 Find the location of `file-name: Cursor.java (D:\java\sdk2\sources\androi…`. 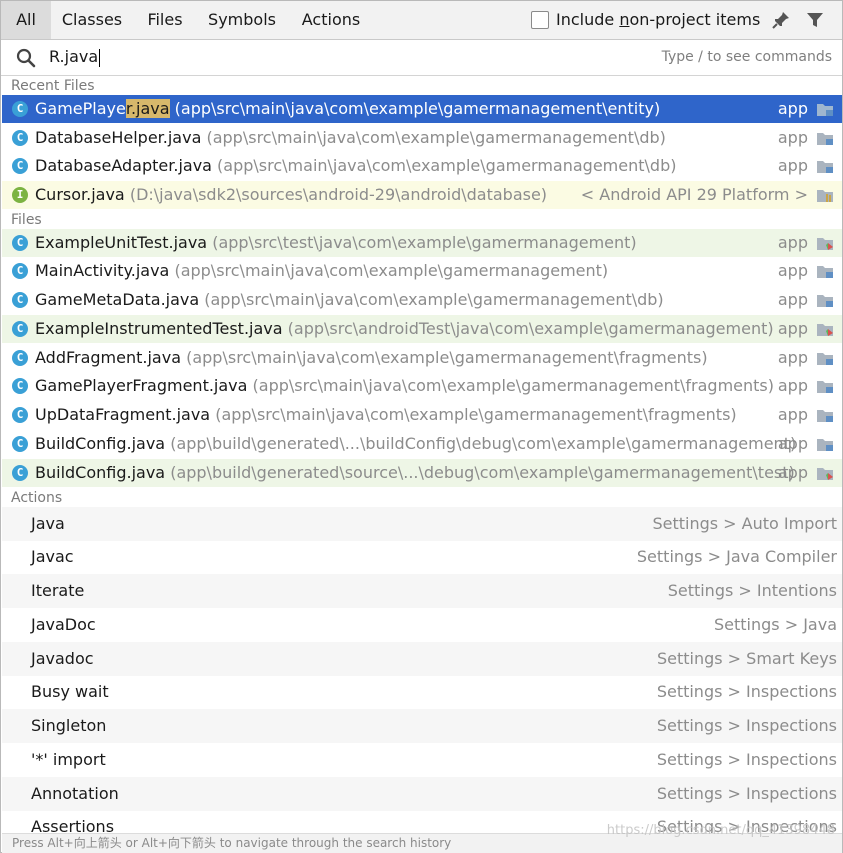

file-name: Cursor.java (D:\java\sdk2\sources\androi… is located at coordinates (291, 194).